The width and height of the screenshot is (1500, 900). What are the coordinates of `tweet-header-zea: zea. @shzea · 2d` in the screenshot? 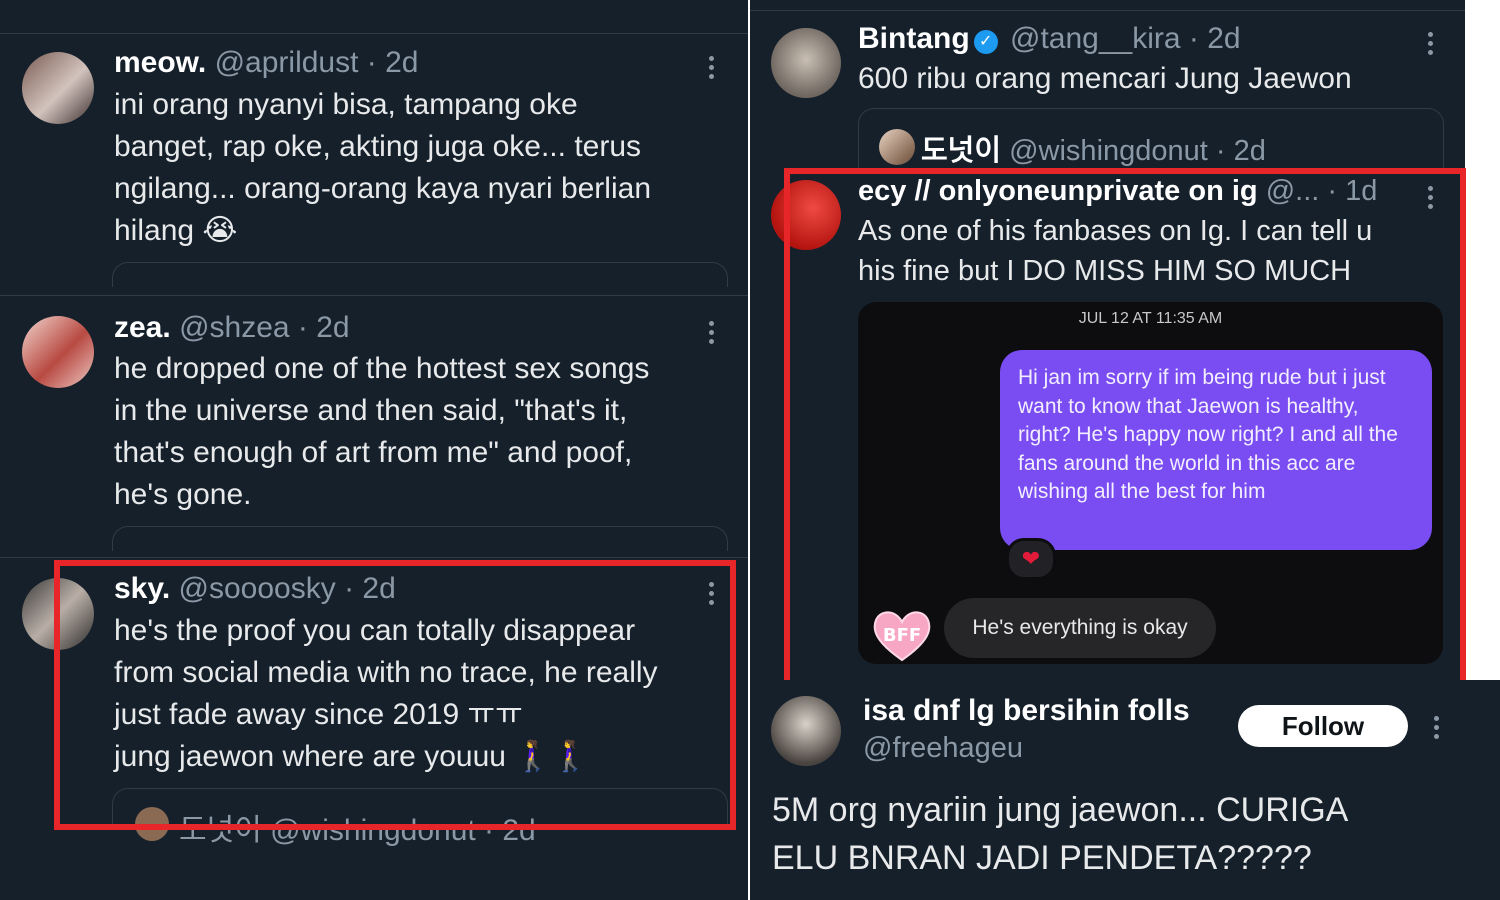 It's located at (232, 328).